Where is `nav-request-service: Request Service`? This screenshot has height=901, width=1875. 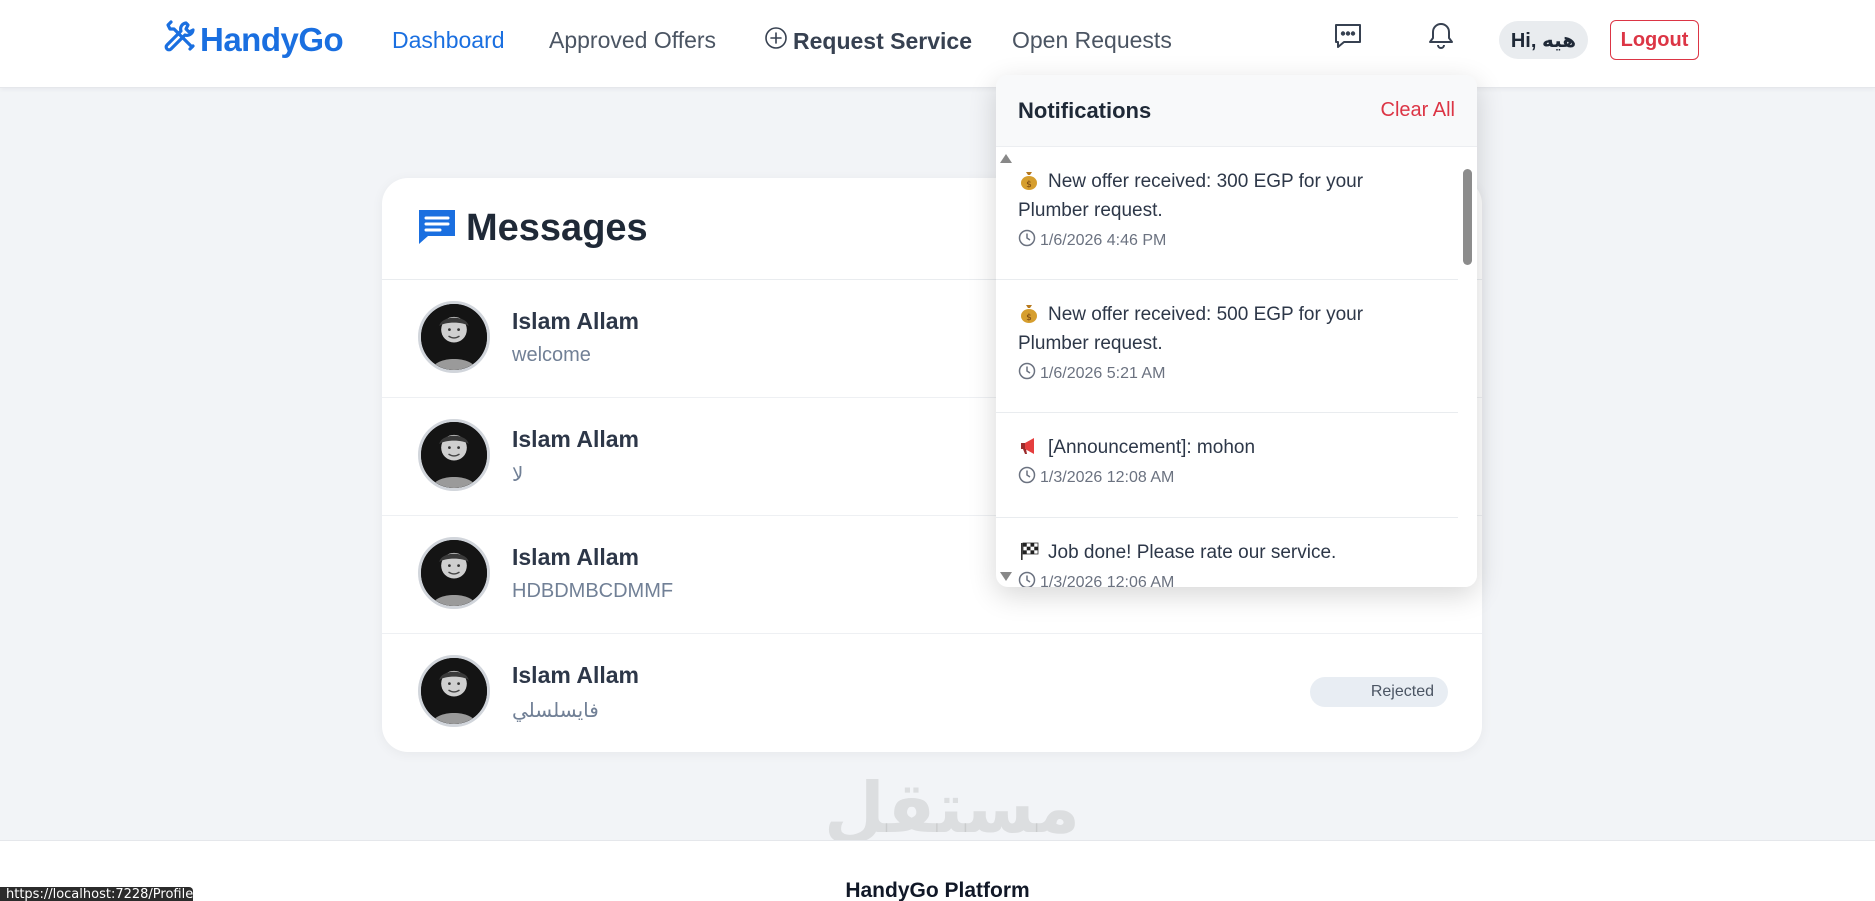
nav-request-service: Request Service is located at coordinates (868, 41).